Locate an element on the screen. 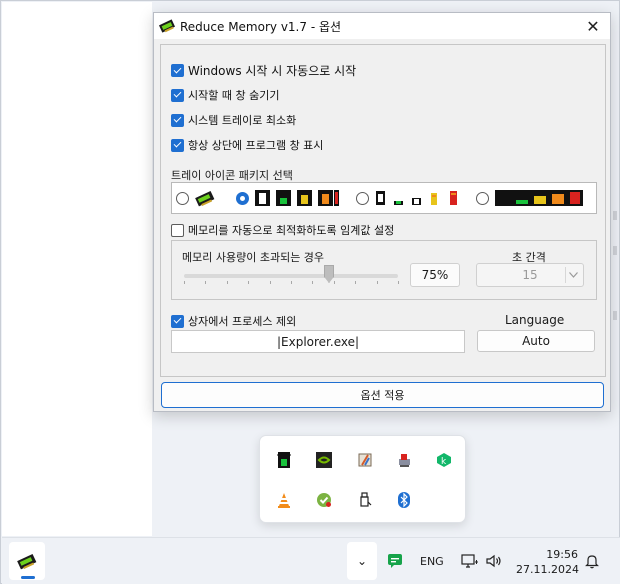 This screenshot has height=584, width=620. threshold-slider-track is located at coordinates (291, 276).